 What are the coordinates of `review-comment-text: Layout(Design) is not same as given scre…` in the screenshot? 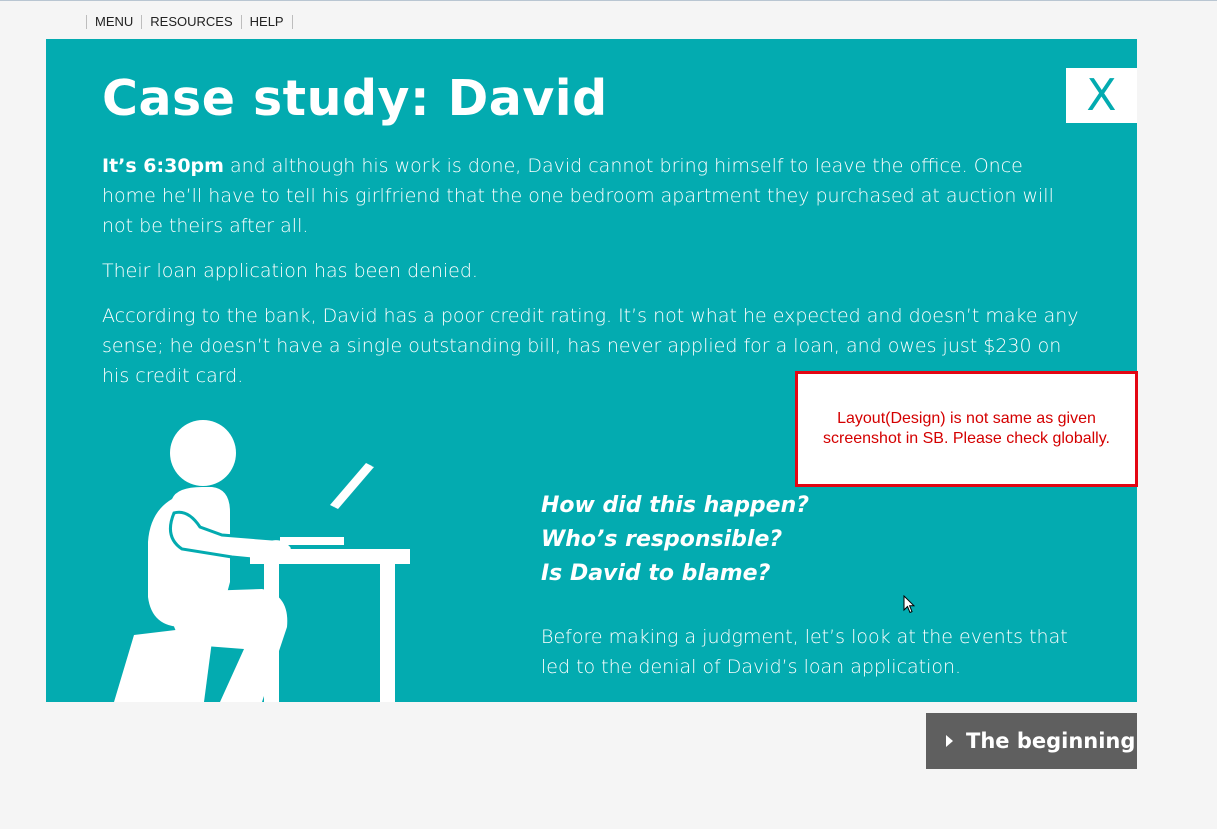 It's located at (966, 428).